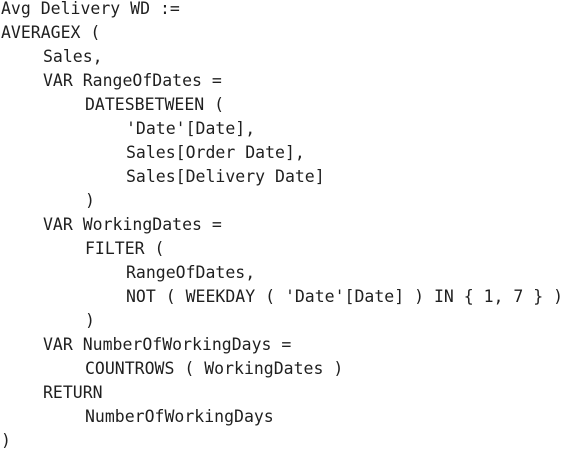  What do you see at coordinates (167, 344) in the screenshot?
I see `code-line-var-number-of-working-days: VAR NumberOfWorkingDays =` at bounding box center [167, 344].